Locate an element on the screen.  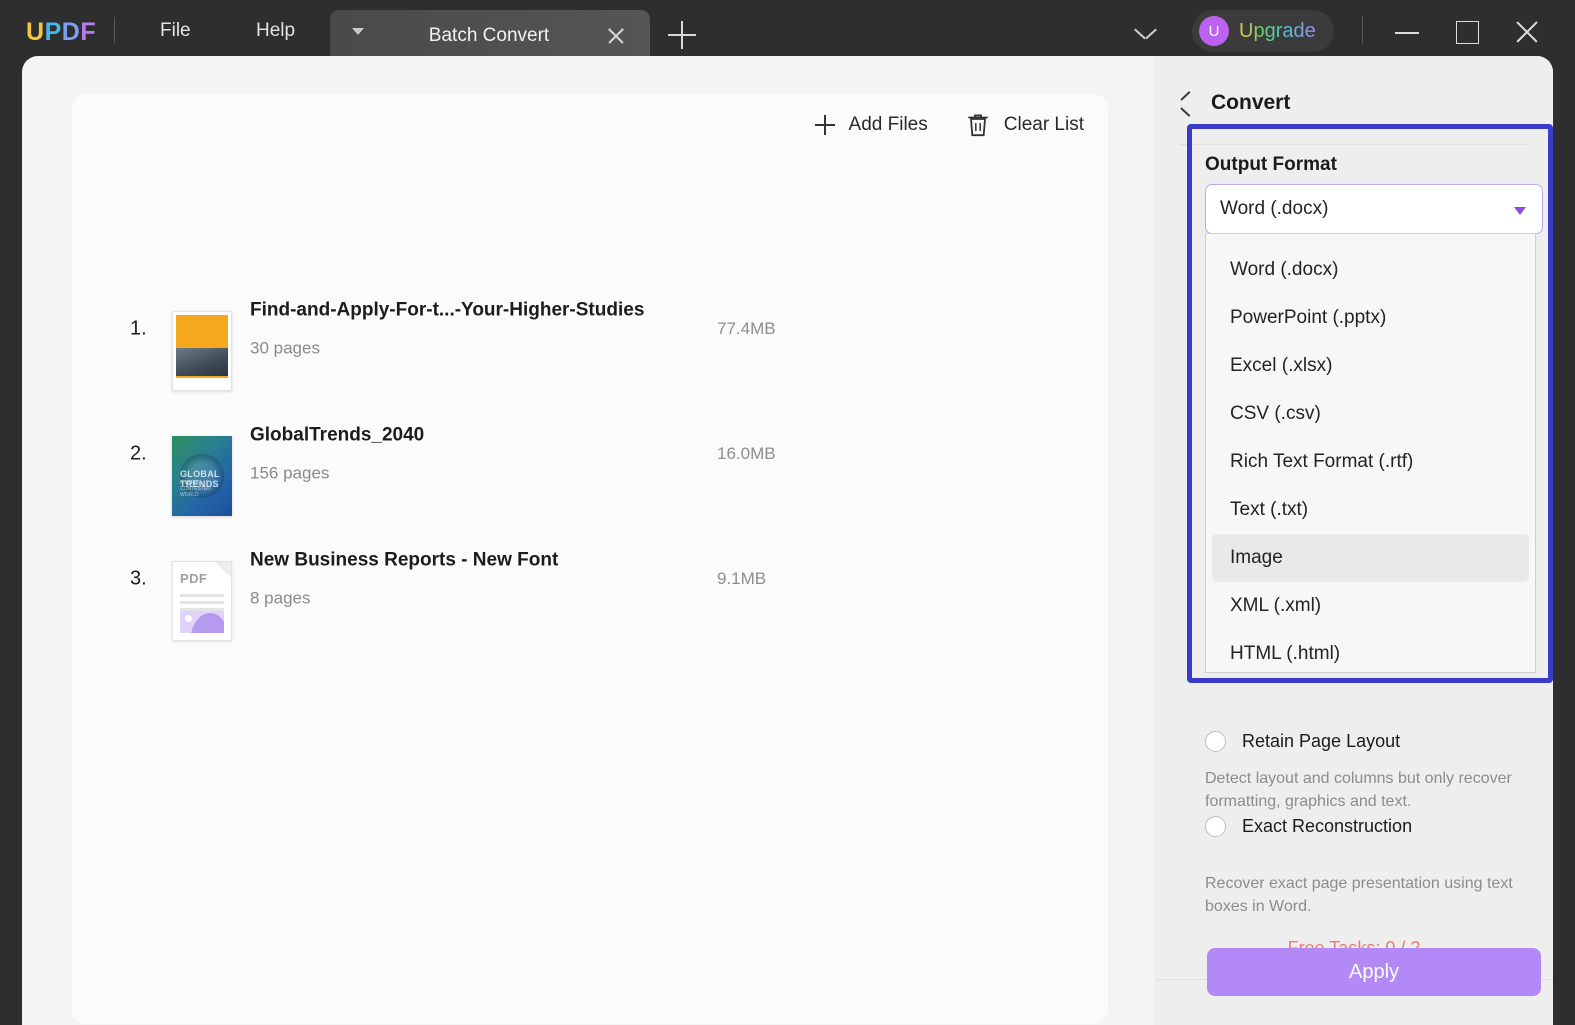
radio-retain-page-layout: Retain Page Layout is located at coordinates (1302, 741).